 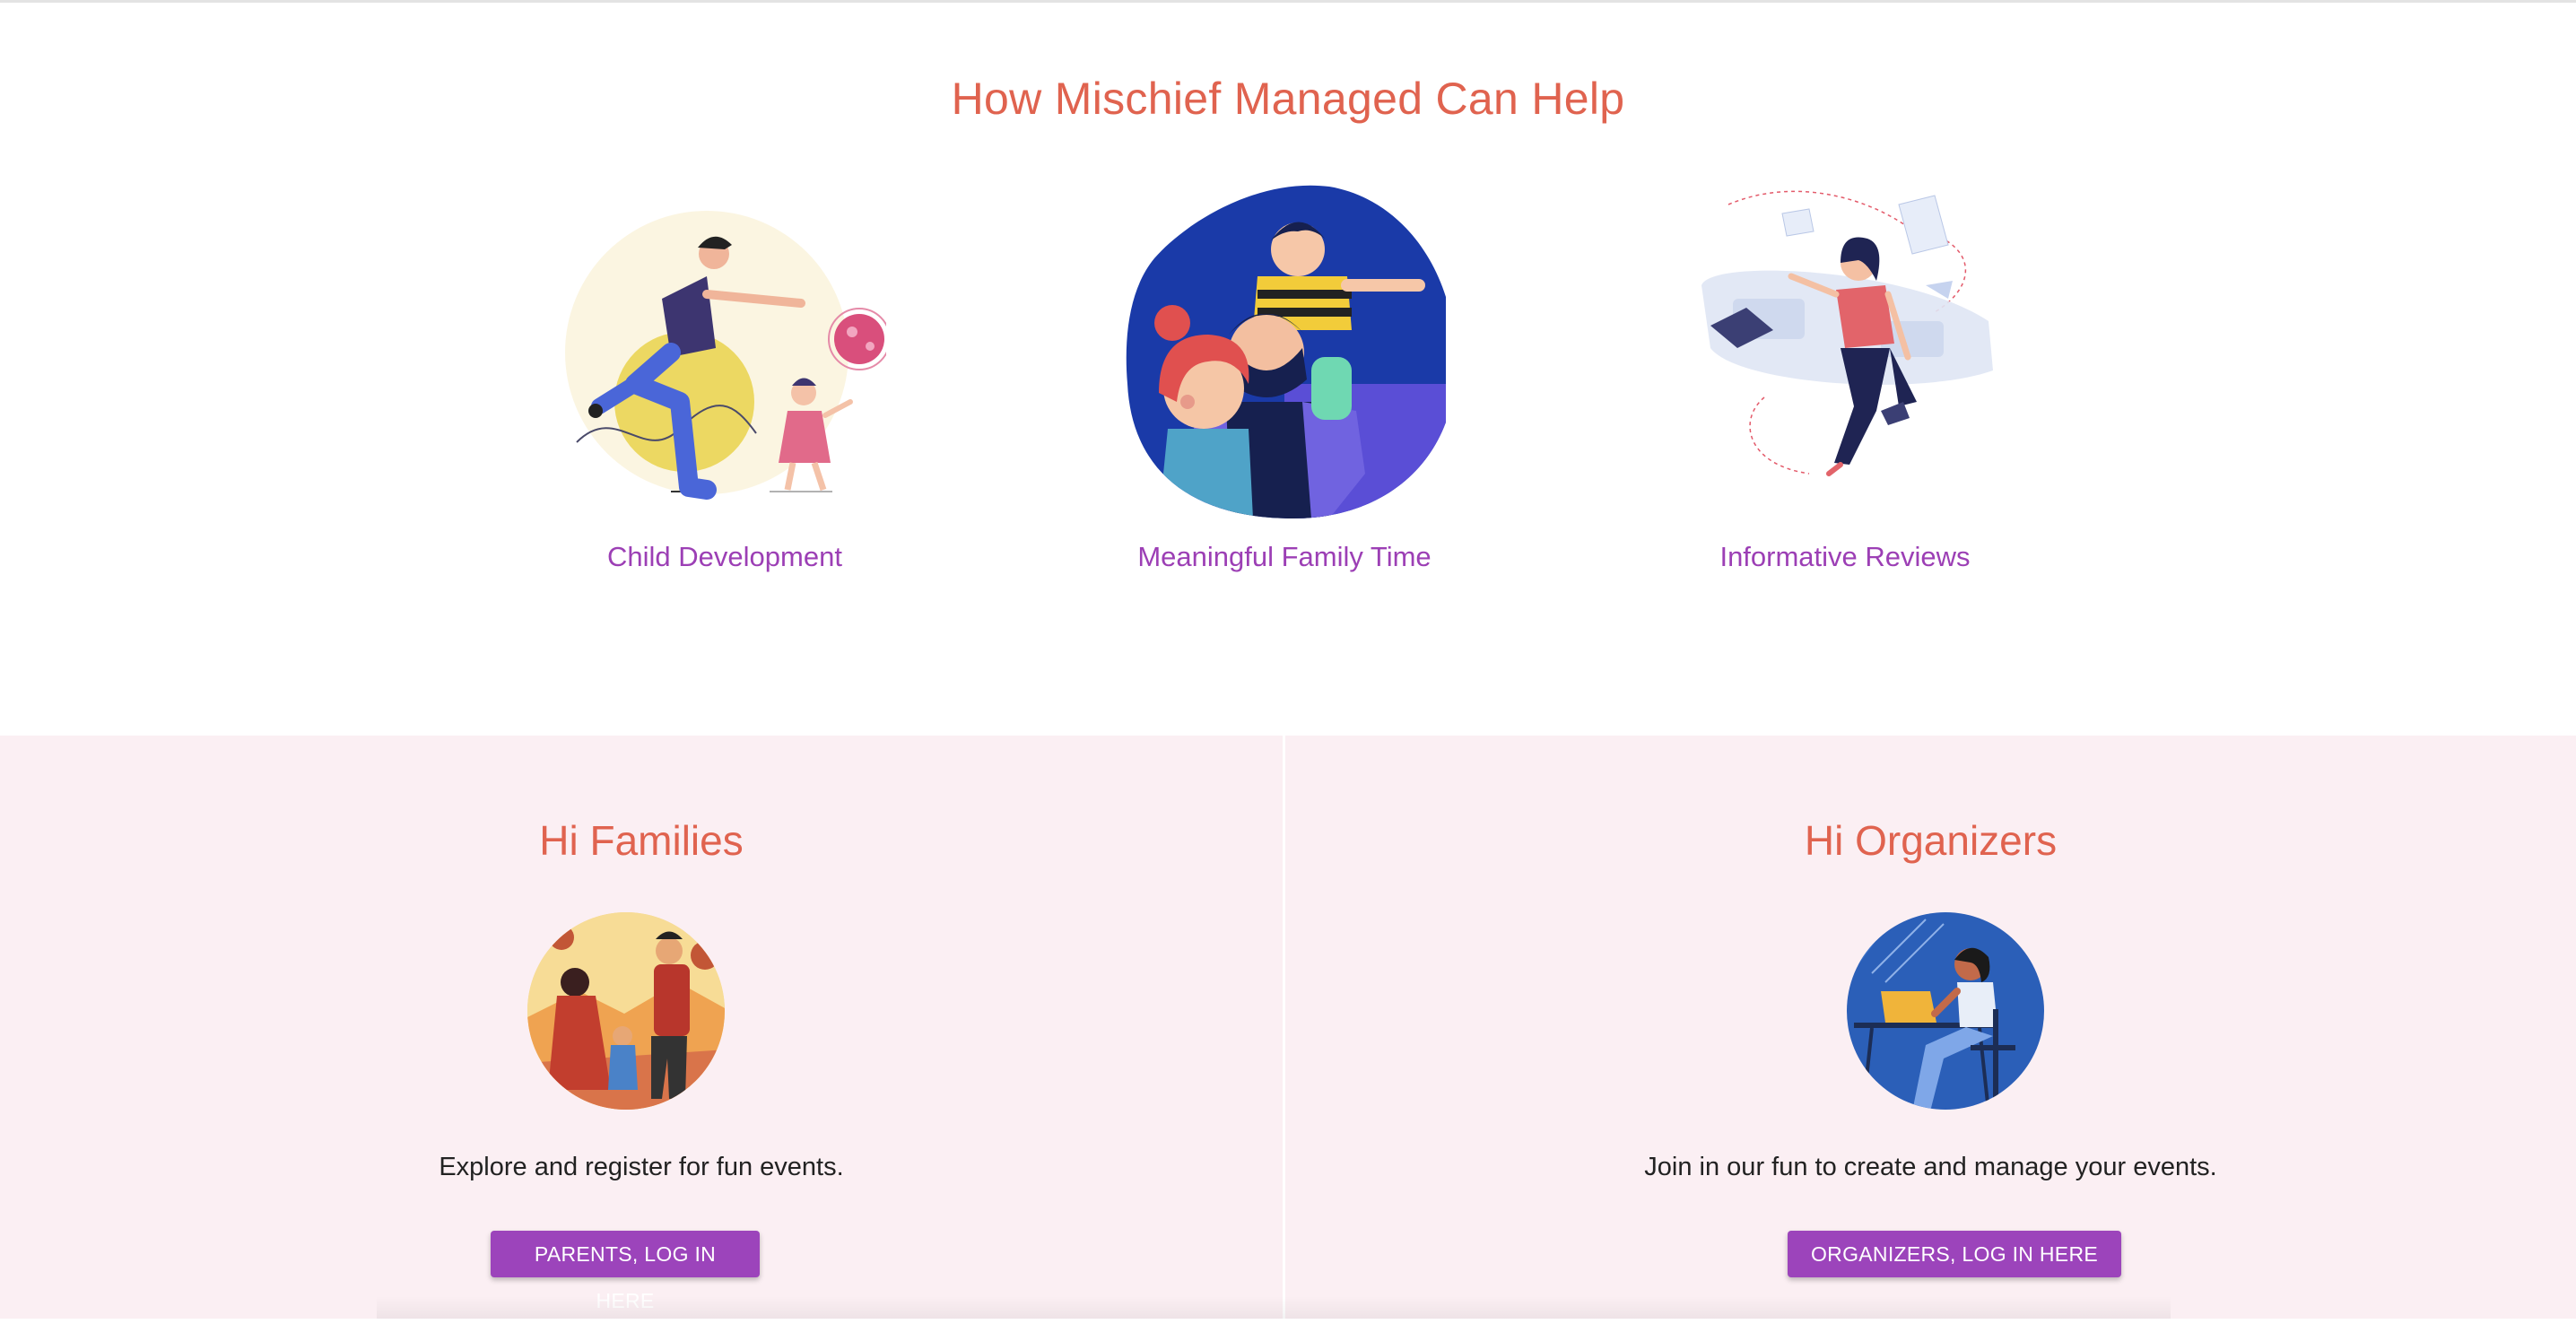 I want to click on feature-label: Informative Reviews, so click(x=1845, y=556).